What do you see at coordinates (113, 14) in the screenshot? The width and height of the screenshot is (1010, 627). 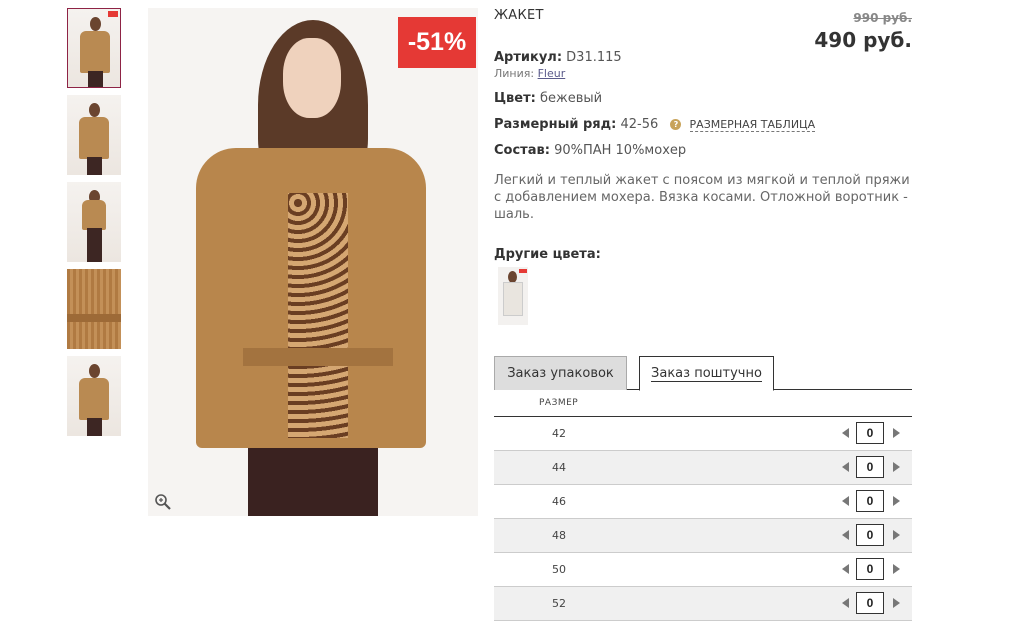 I see `thumbnail-discount-badge` at bounding box center [113, 14].